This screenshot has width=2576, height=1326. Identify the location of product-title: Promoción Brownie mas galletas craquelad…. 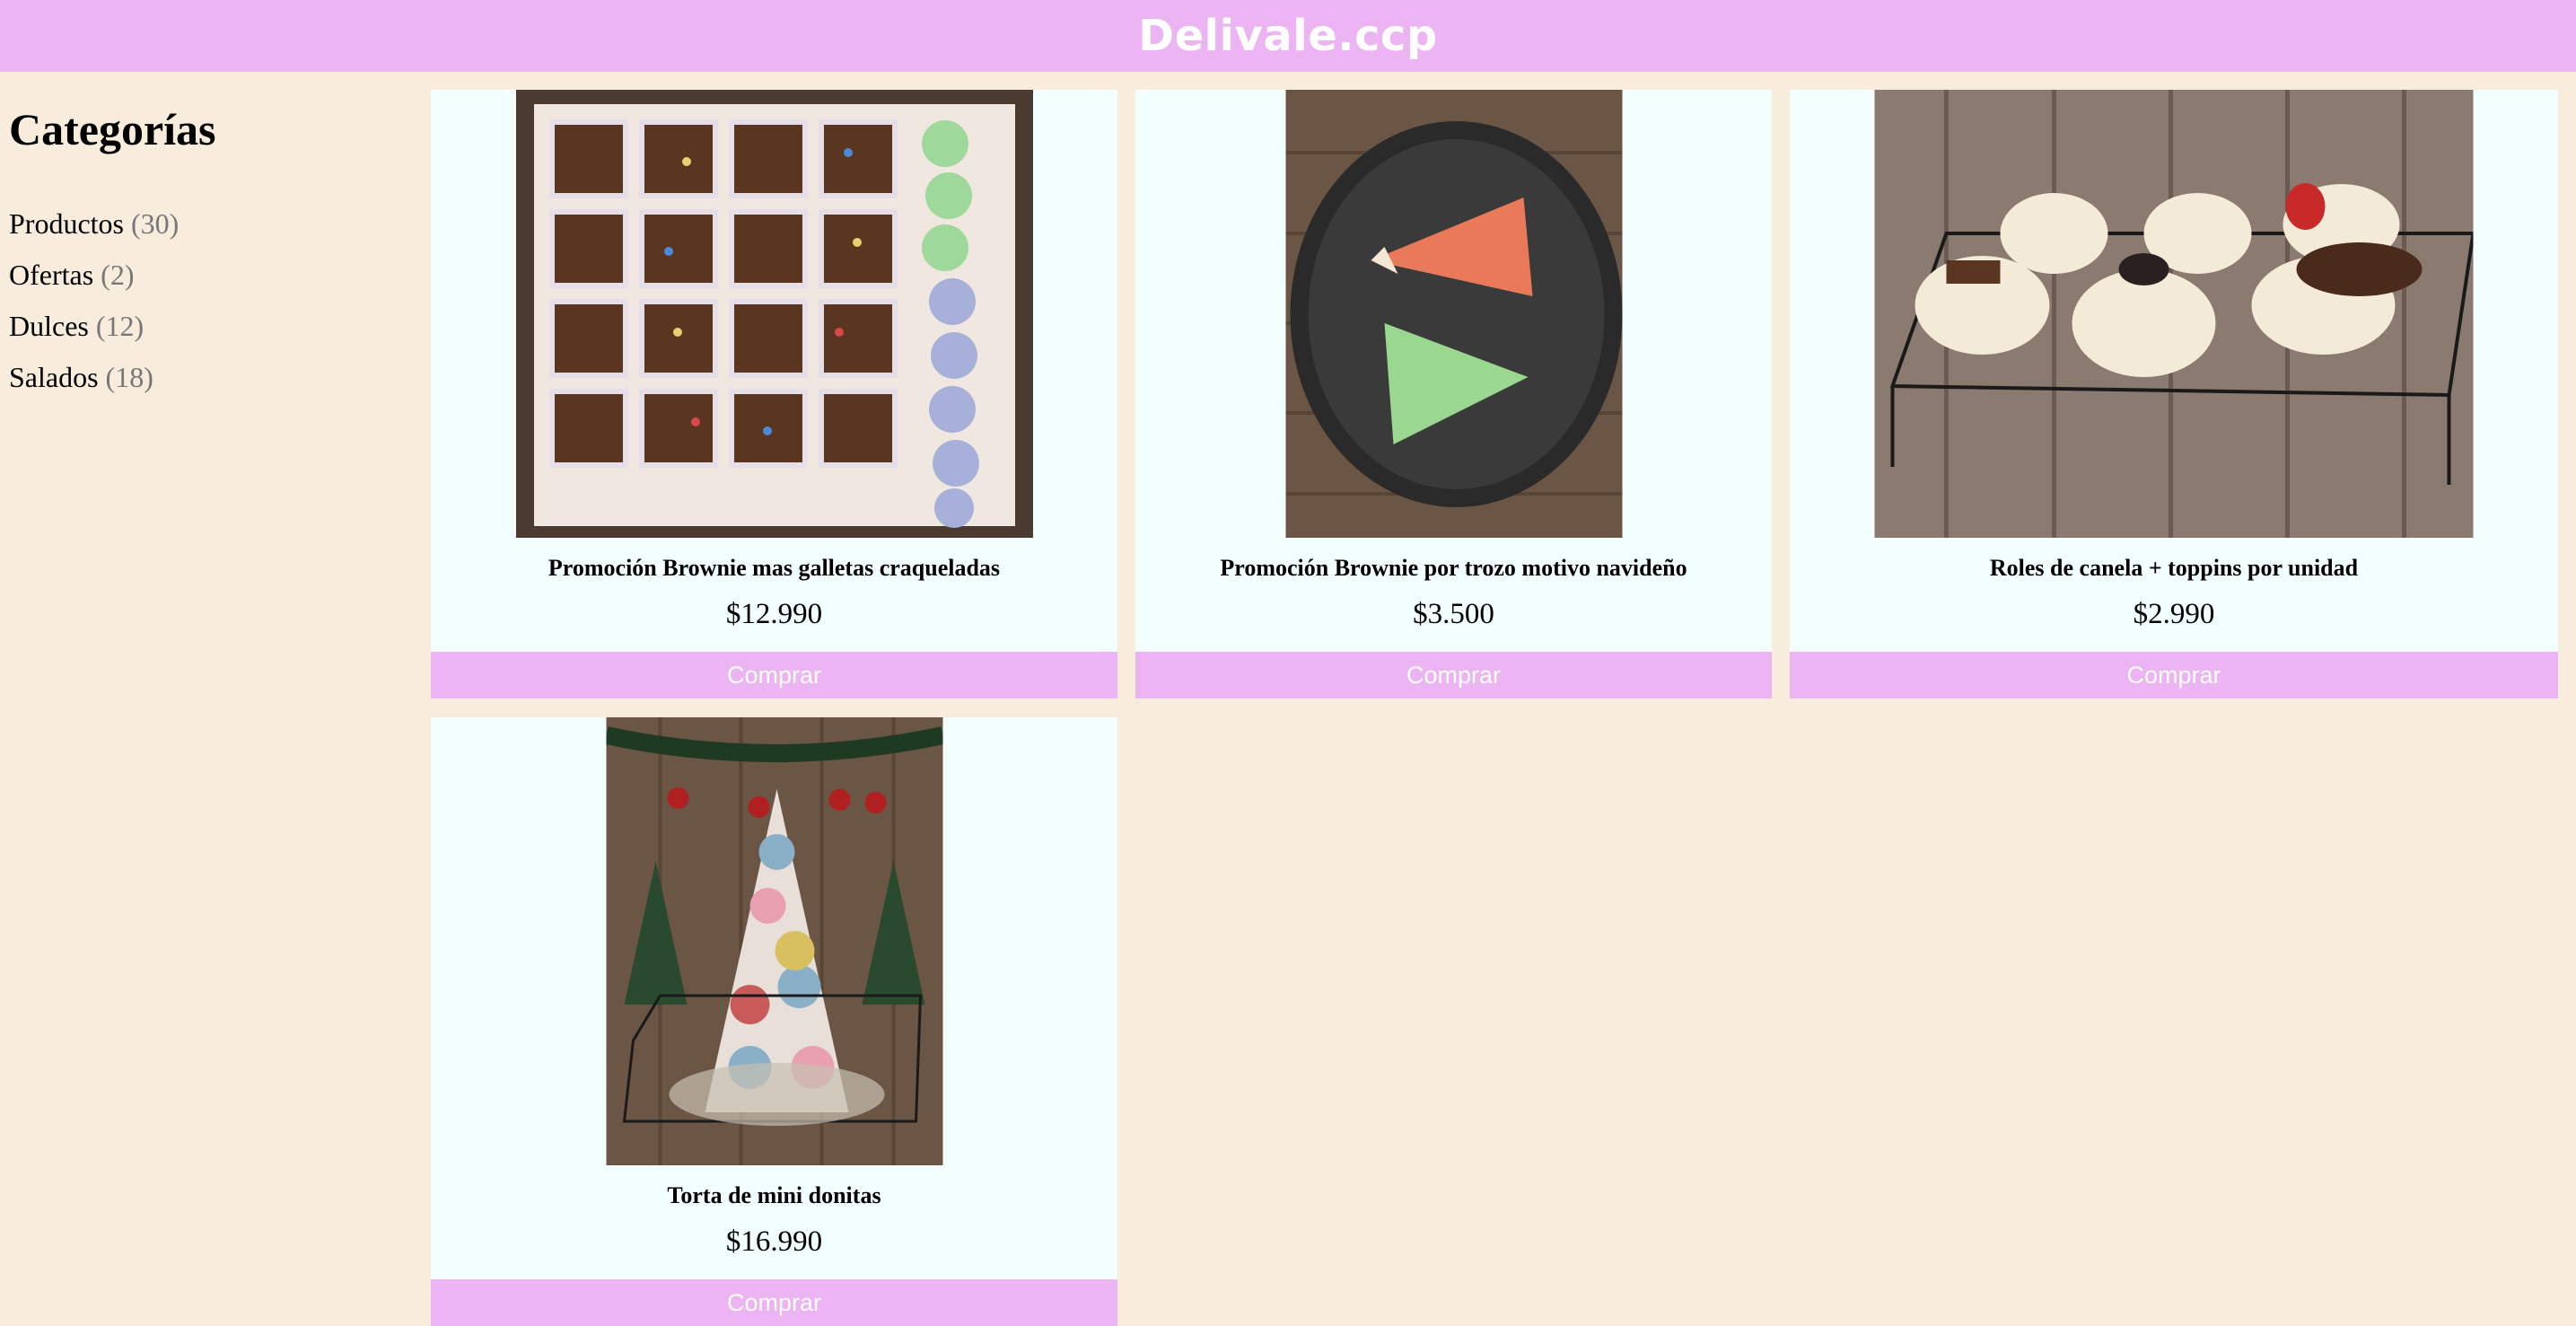
(774, 568).